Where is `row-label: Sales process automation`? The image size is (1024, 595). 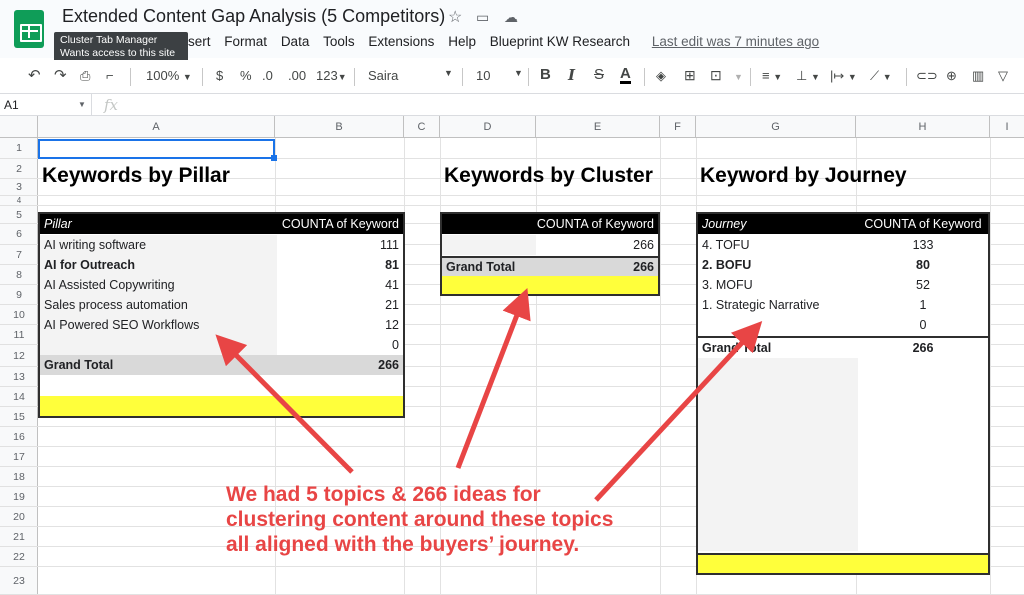 row-label: Sales process automation is located at coordinates (158, 305).